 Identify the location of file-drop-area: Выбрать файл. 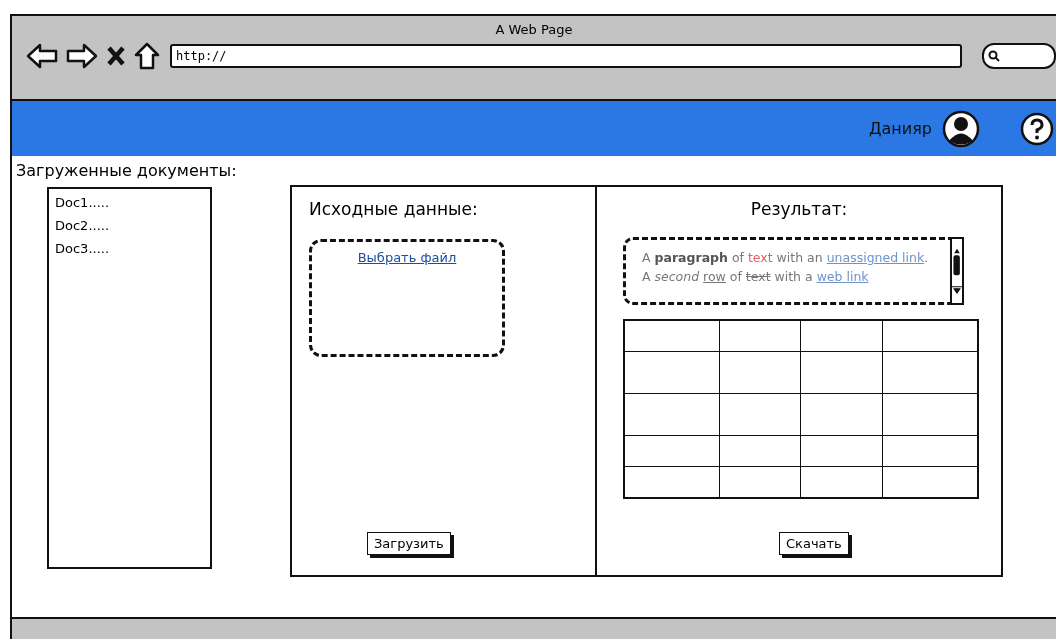
(407, 298).